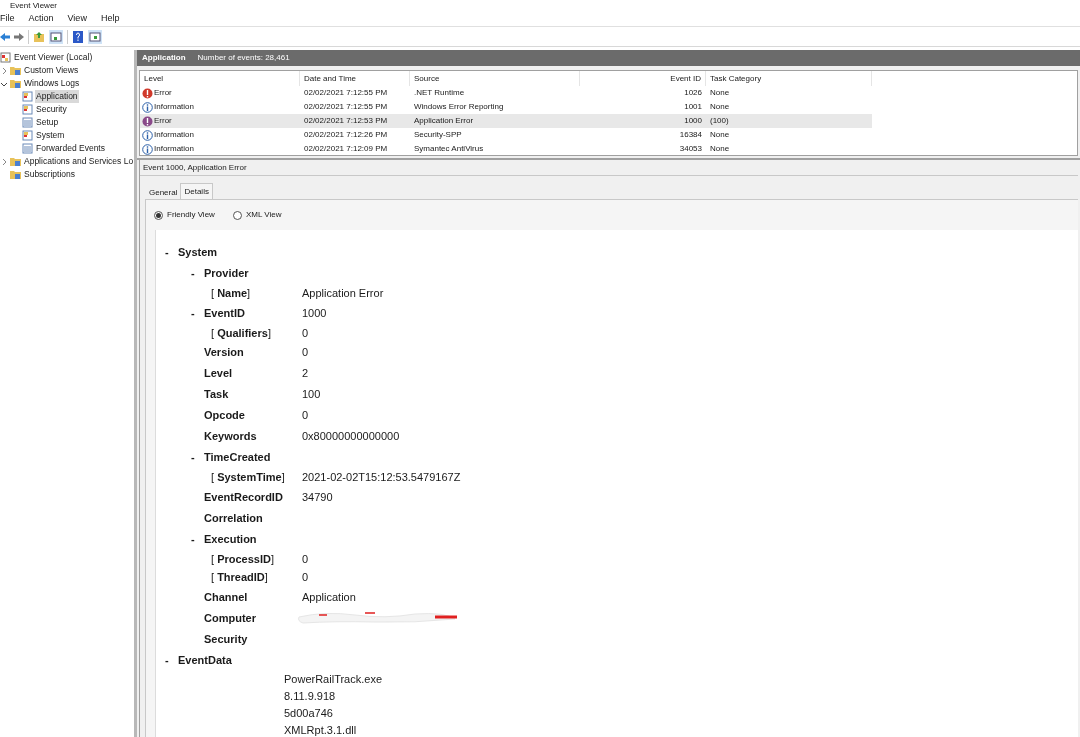  What do you see at coordinates (789, 78) in the screenshot?
I see `column-header: Task Category` at bounding box center [789, 78].